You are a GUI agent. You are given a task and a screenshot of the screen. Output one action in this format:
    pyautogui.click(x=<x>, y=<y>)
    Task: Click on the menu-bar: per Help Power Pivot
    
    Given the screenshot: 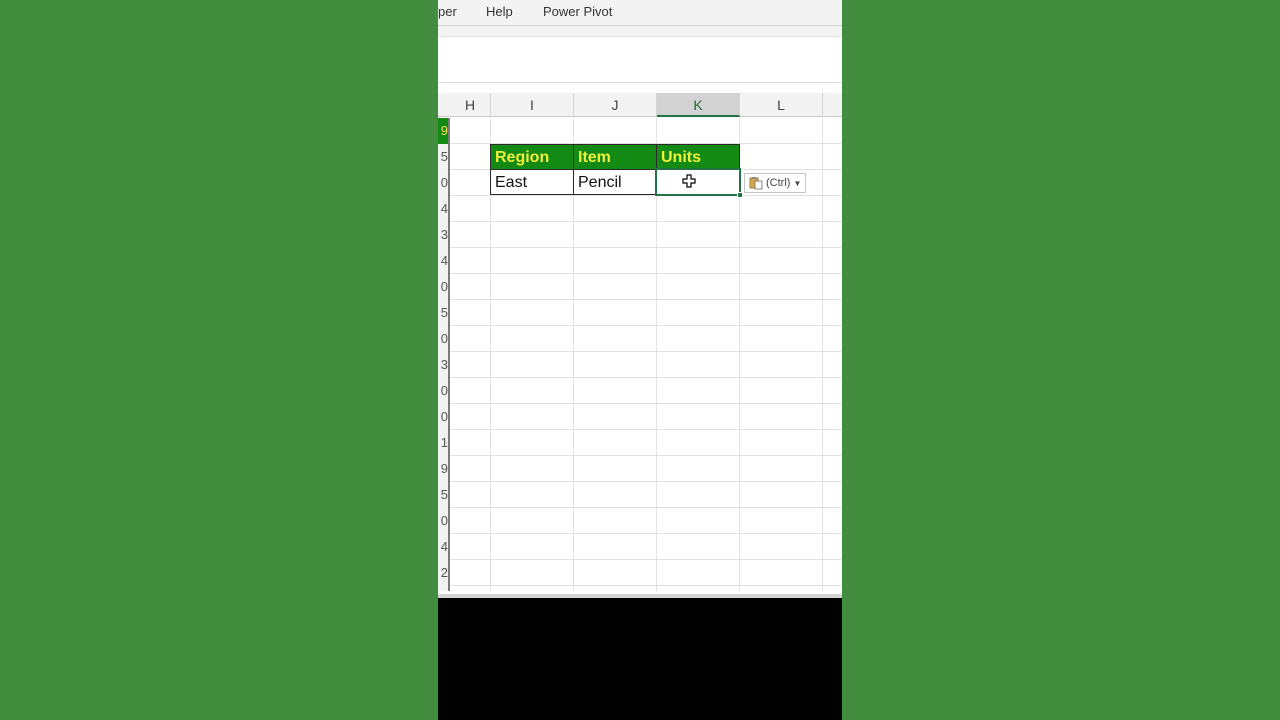 What is the action you would take?
    pyautogui.click(x=640, y=13)
    